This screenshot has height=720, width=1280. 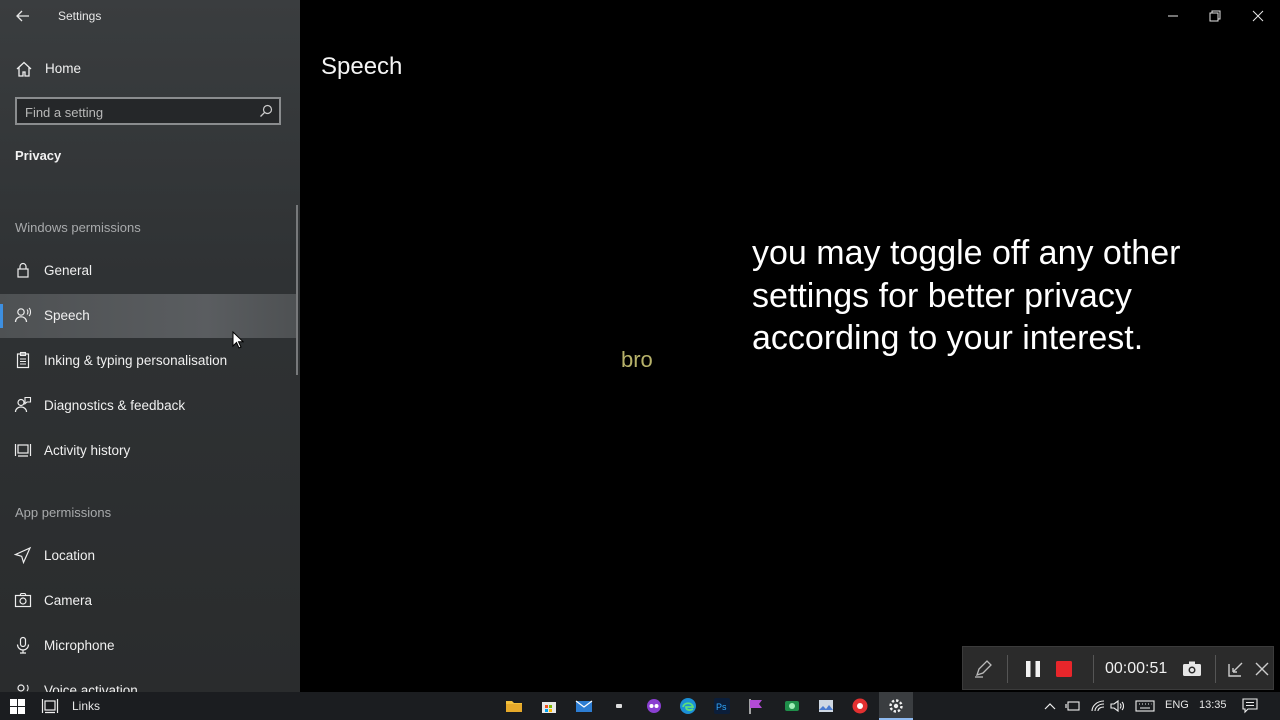 I want to click on battery-icon, so click(x=1072, y=706).